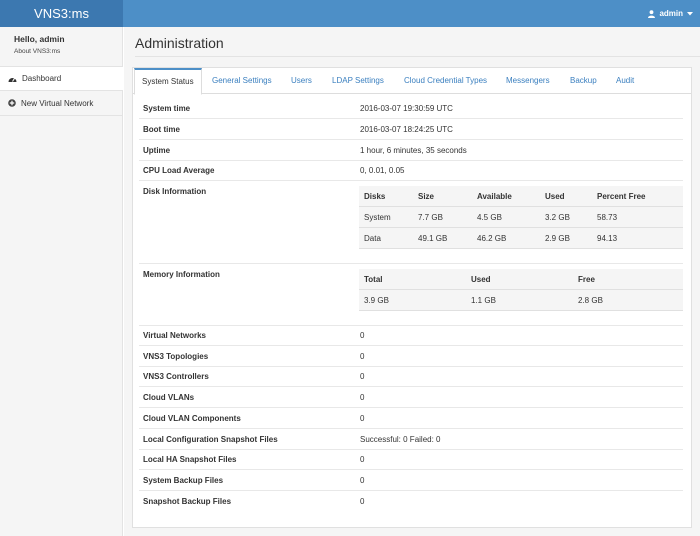 This screenshot has width=700, height=536. What do you see at coordinates (161, 129) in the screenshot?
I see `row-label: Boot time` at bounding box center [161, 129].